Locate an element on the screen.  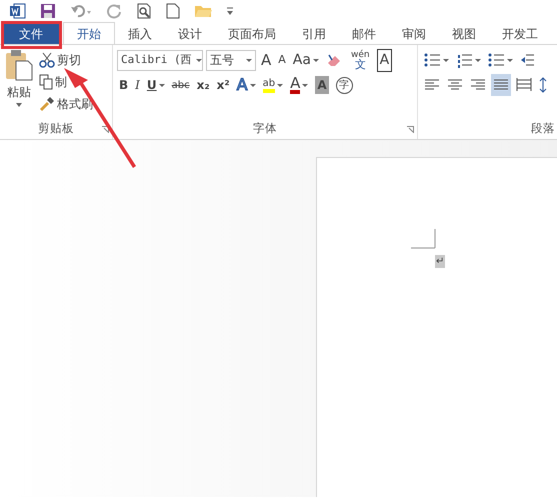
cut-button: 剪切 is located at coordinates (66, 60).